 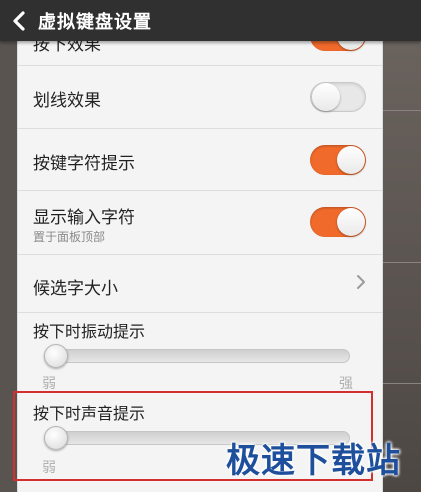 I want to click on watermark-logo: 极速下载站, so click(x=313, y=461).